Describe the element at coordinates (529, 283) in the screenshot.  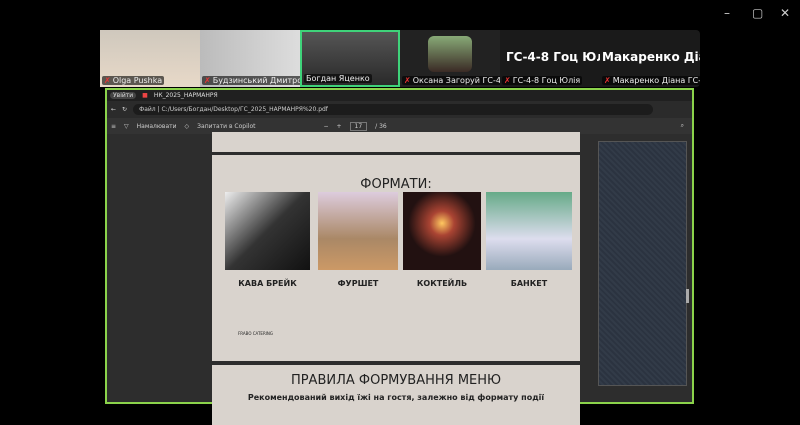
I see `format-label: БАНКЕТ` at that location.